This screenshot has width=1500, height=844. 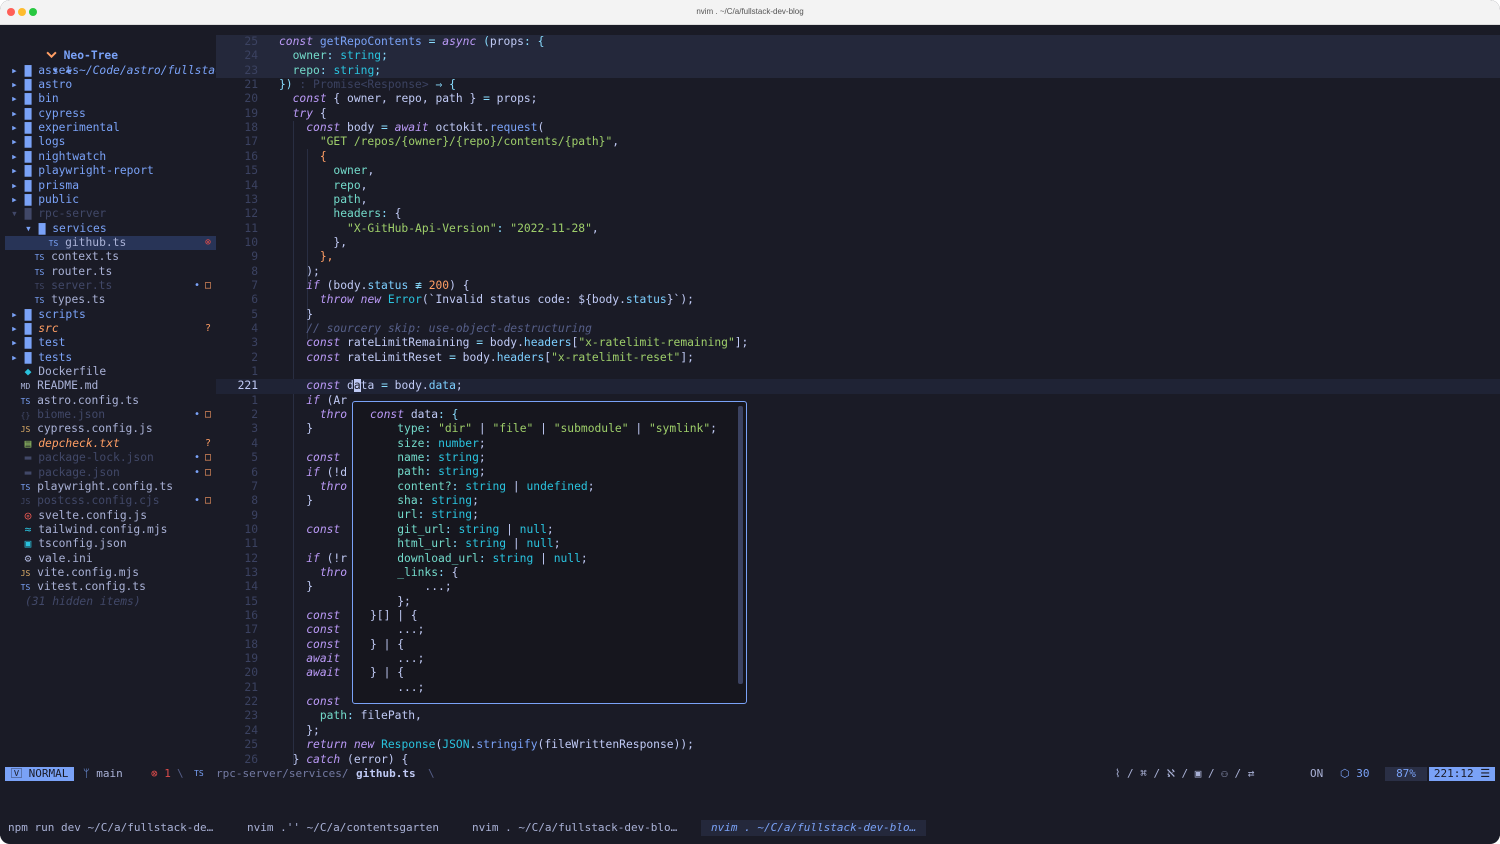 What do you see at coordinates (110, 458) in the screenshot?
I see `tree-item-package-lock-json: ▬ package-lock.json • □` at bounding box center [110, 458].